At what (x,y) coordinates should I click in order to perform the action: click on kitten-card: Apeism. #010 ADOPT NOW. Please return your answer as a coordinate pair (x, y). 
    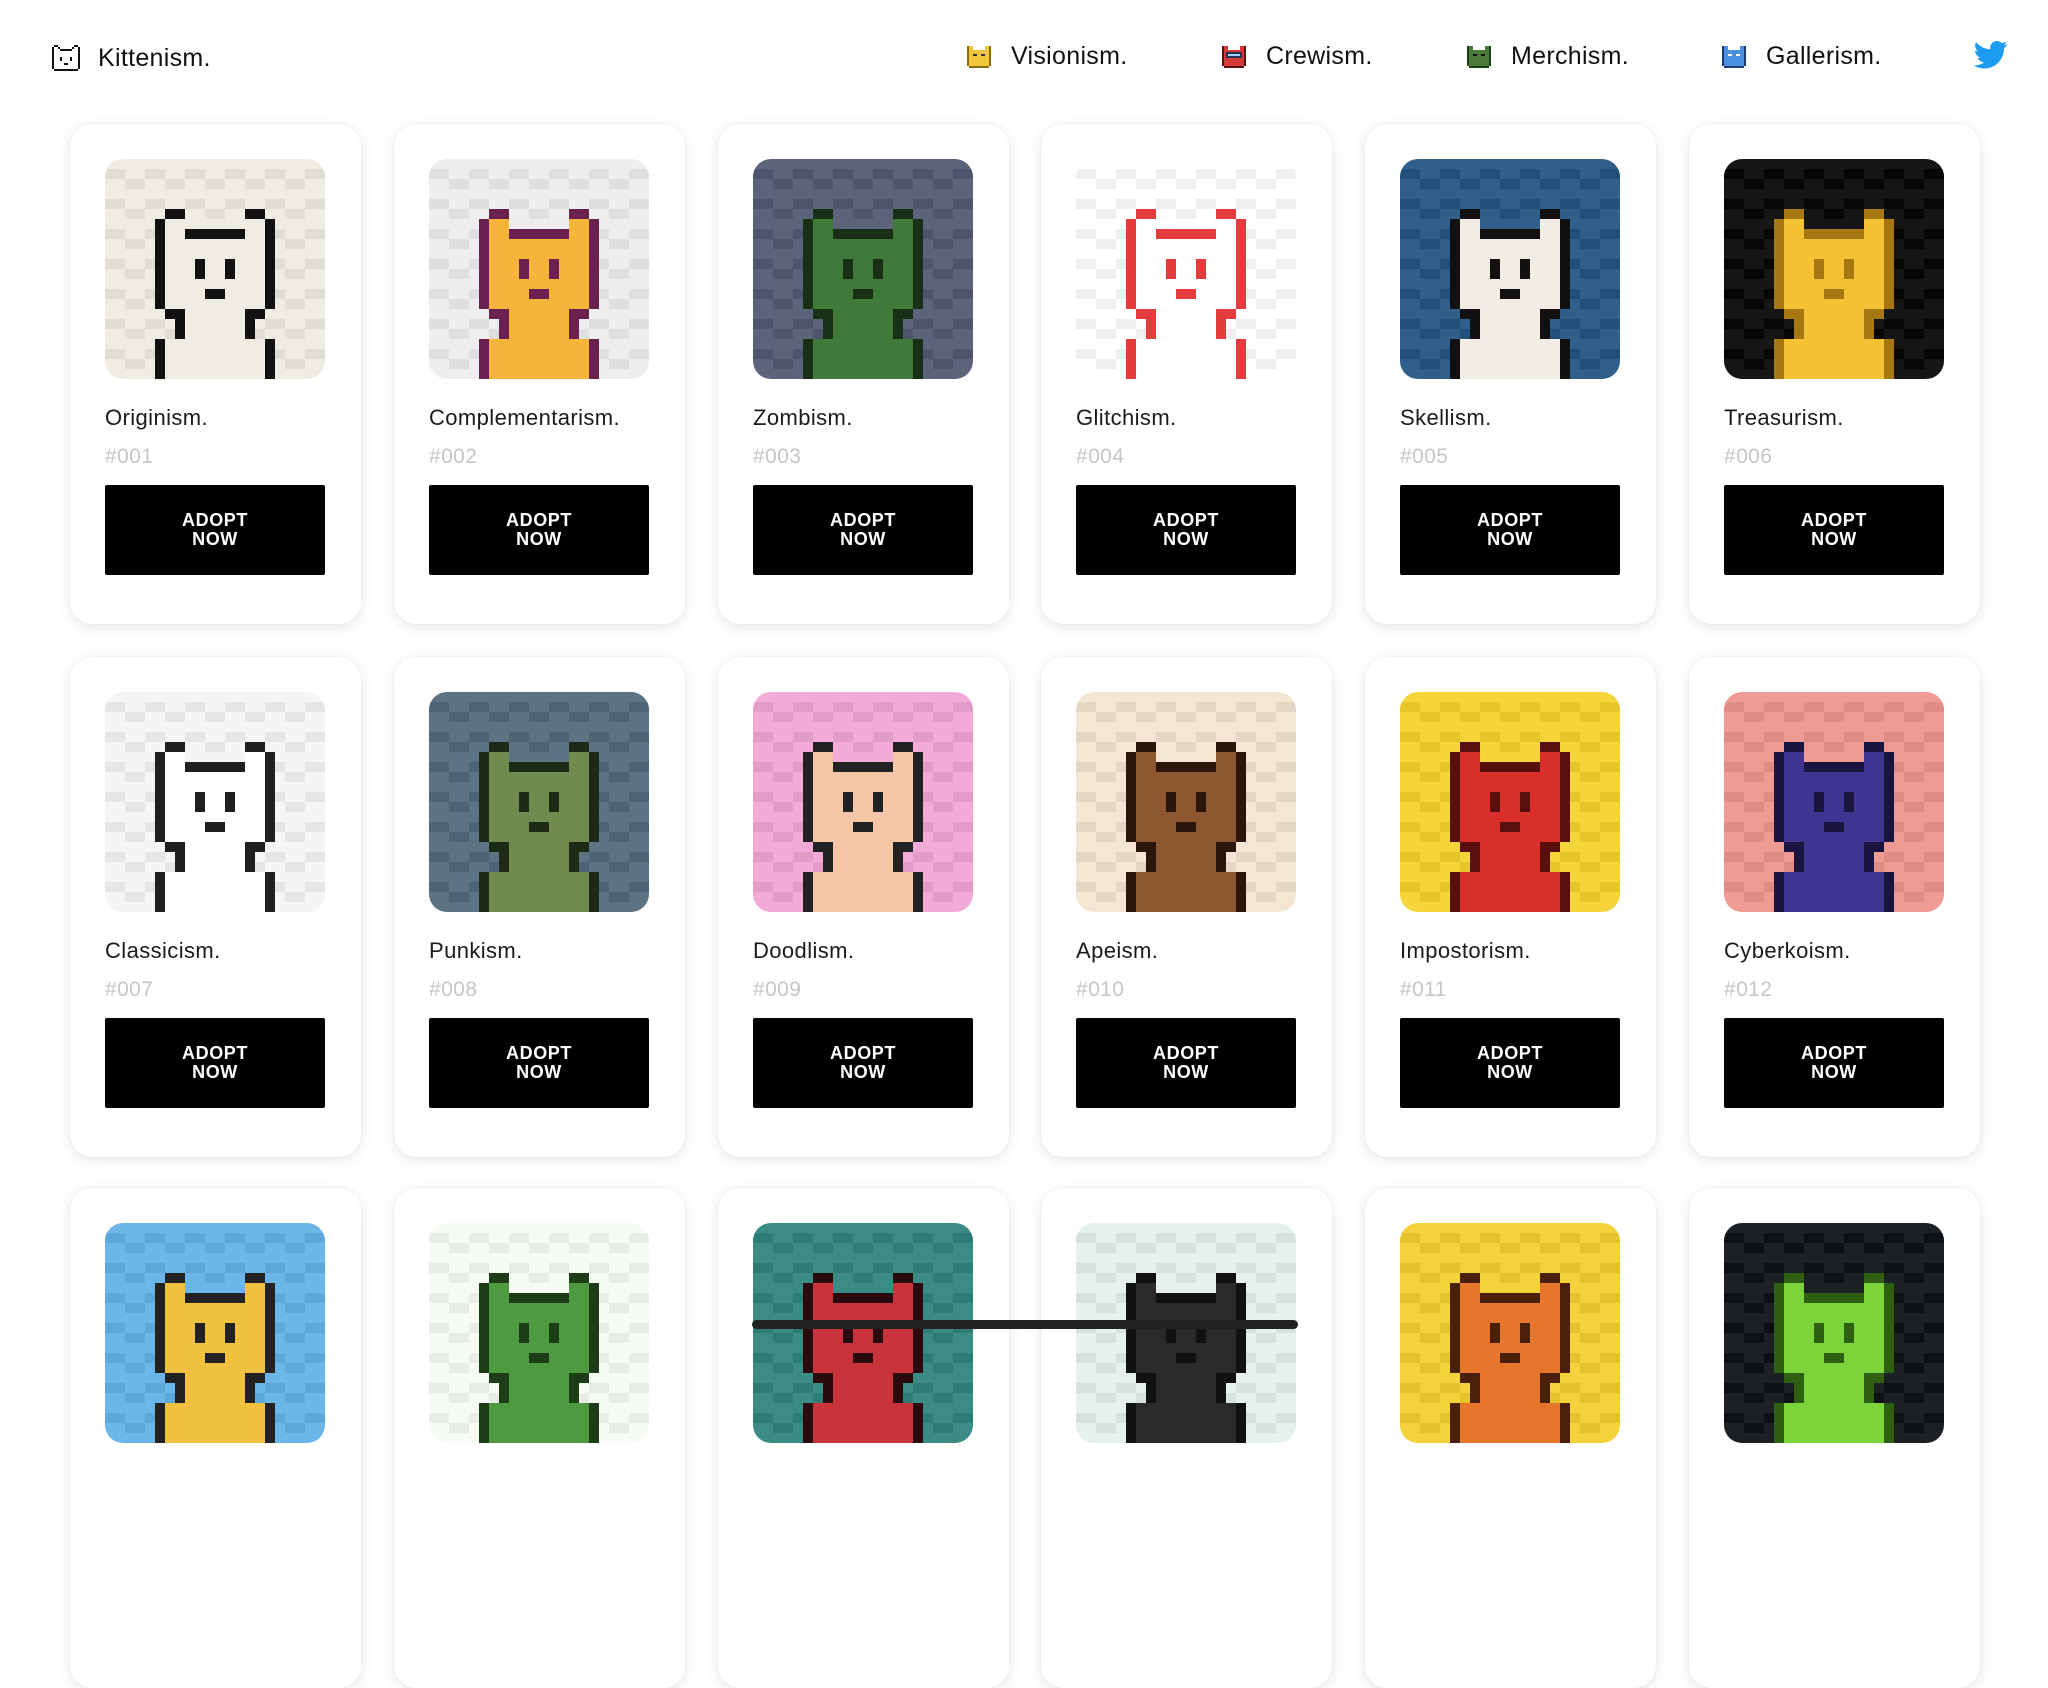
    Looking at the image, I should click on (1186, 907).